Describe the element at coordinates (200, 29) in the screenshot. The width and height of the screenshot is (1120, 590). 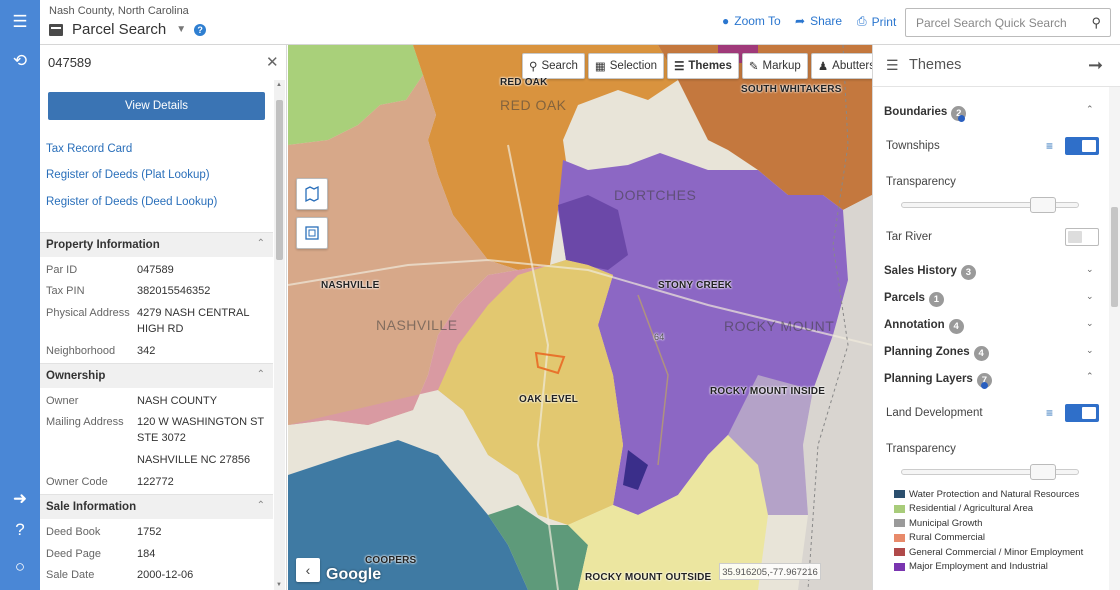
I see `help-circle-icon: ?` at that location.